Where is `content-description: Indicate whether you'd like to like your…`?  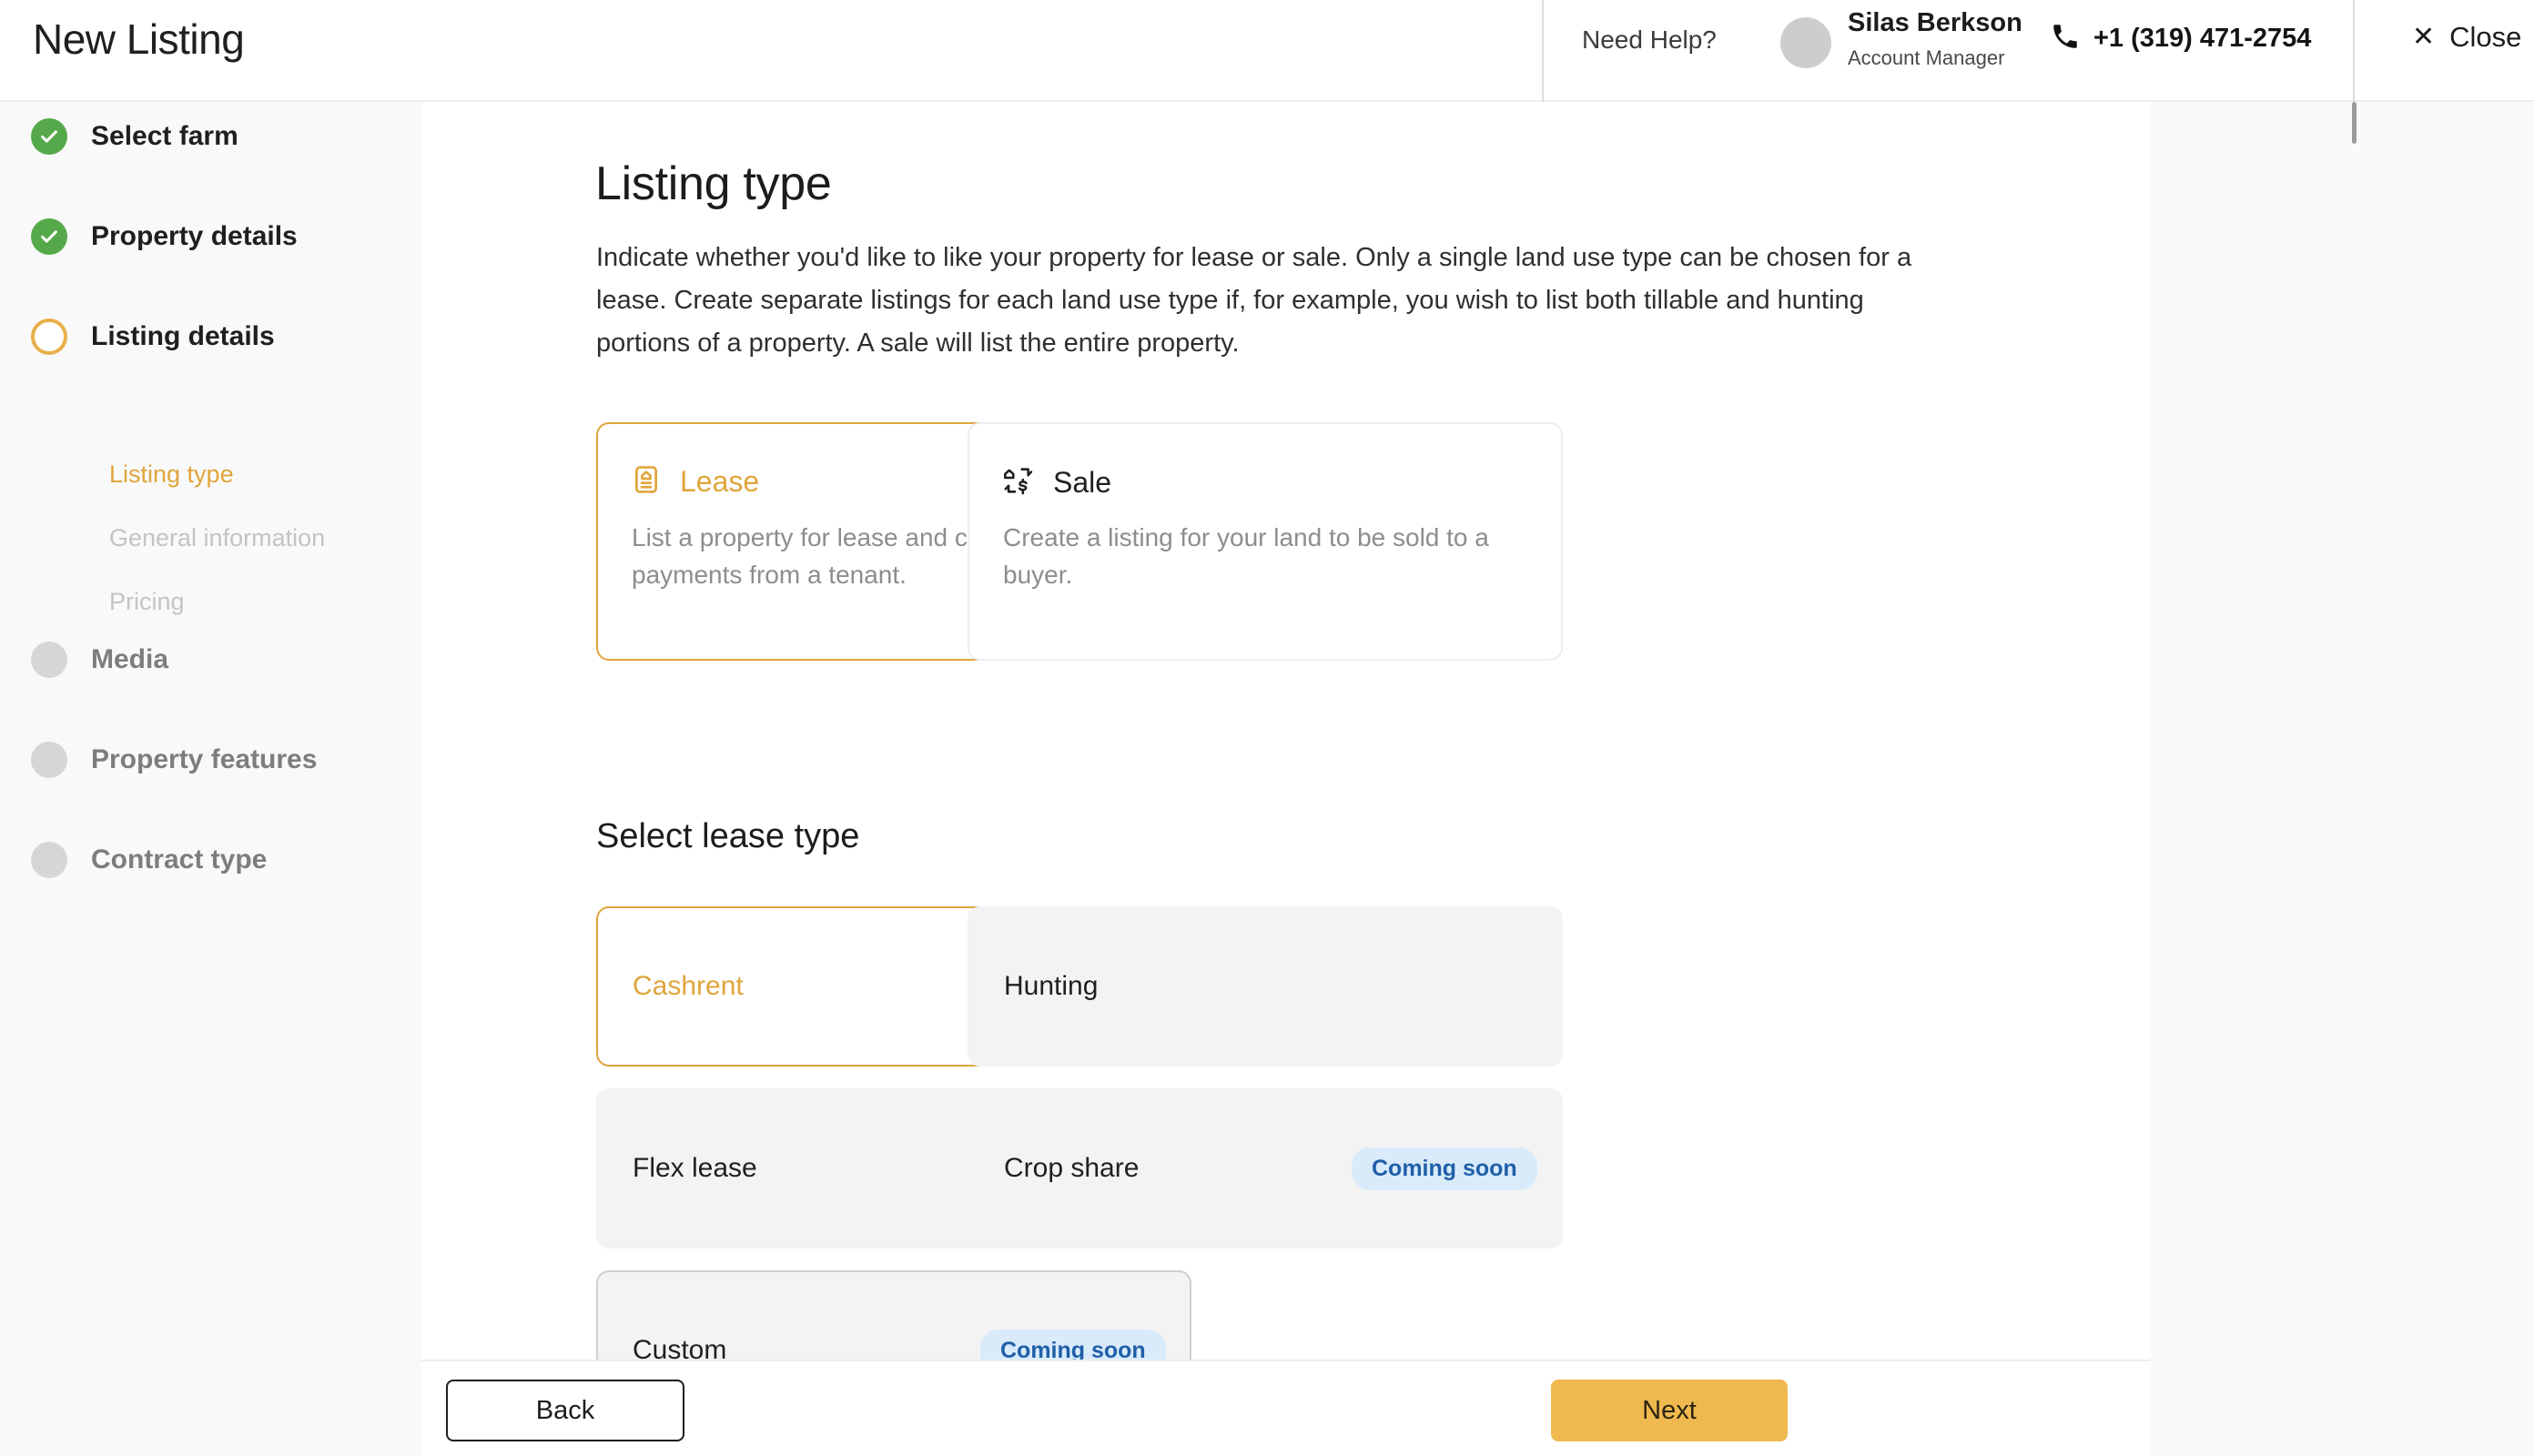
content-description: Indicate whether you'd like to like your… is located at coordinates (1254, 301).